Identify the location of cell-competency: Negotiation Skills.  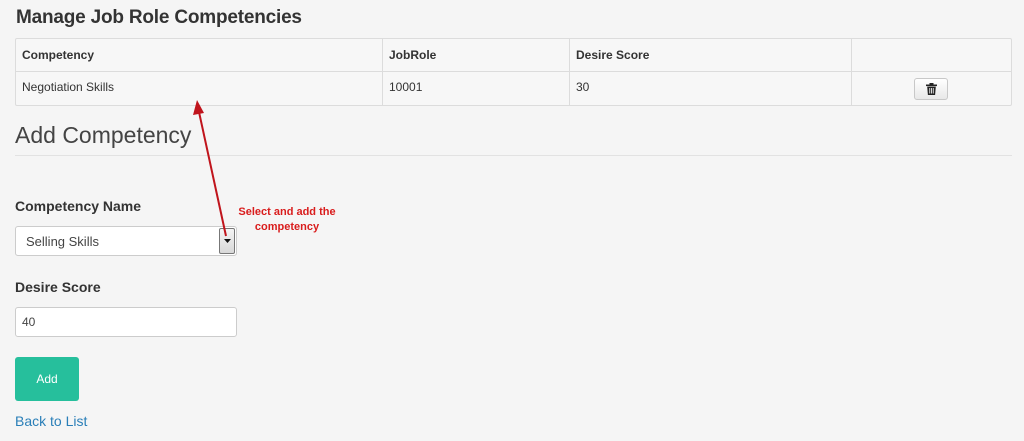
(68, 87).